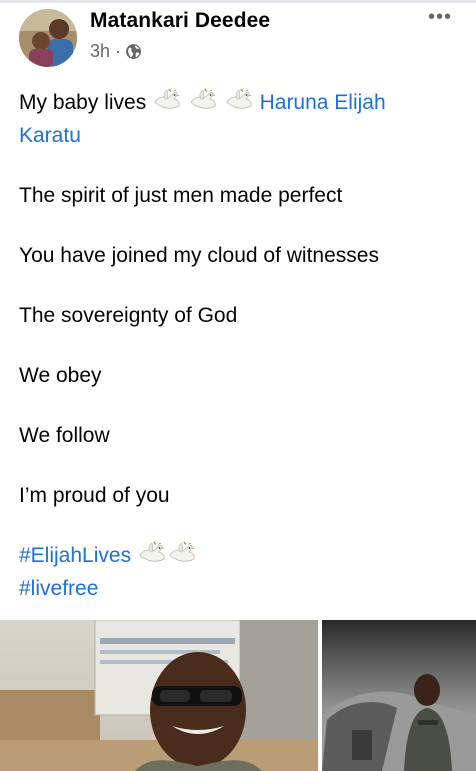 This screenshot has width=476, height=771. I want to click on post-header: Matankari Deedee 3h · •••, so click(238, 36).